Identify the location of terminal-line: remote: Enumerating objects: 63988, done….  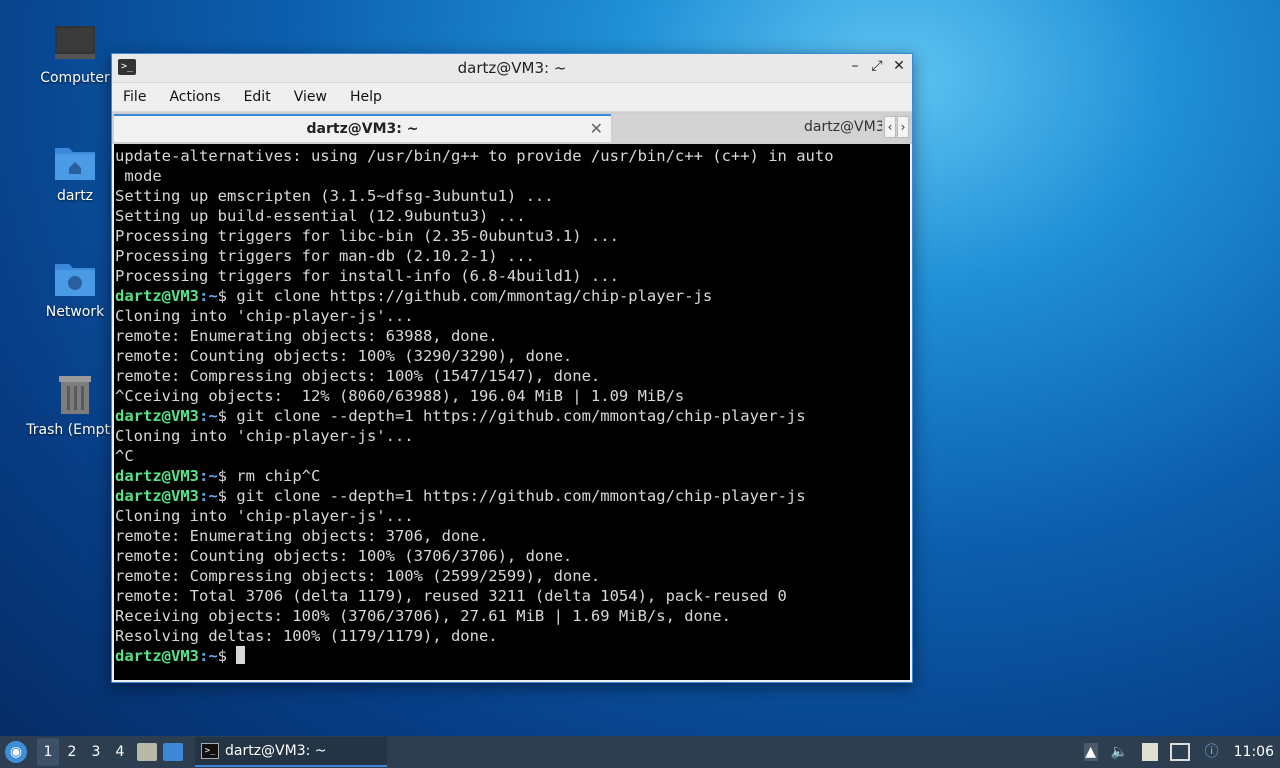
(512, 336).